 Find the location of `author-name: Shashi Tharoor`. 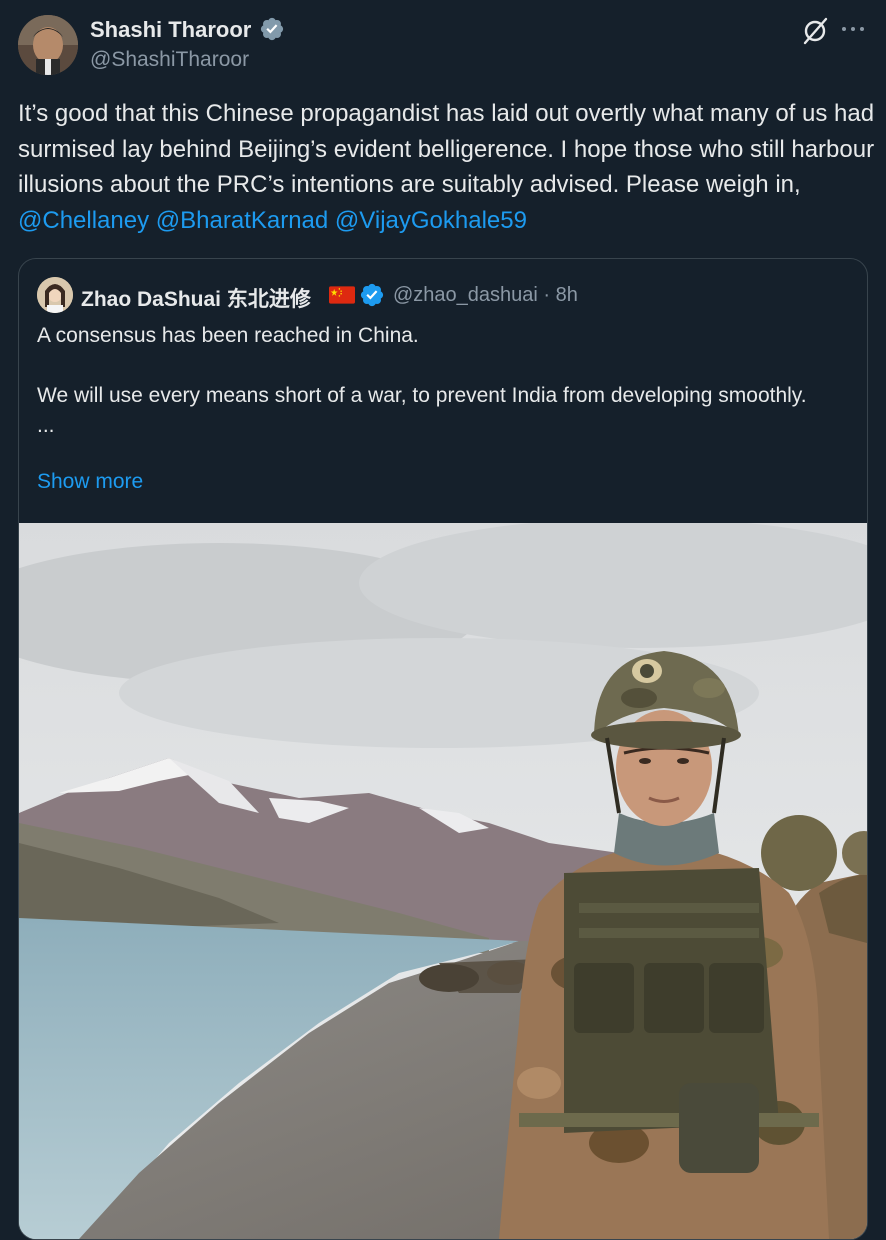

author-name: Shashi Tharoor is located at coordinates (170, 30).